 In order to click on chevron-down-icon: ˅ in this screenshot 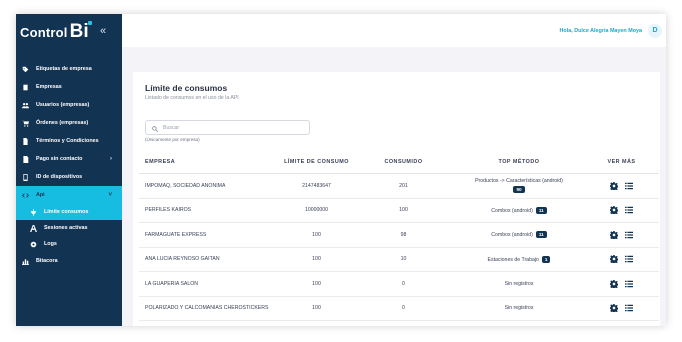, I will do `click(110, 195)`.